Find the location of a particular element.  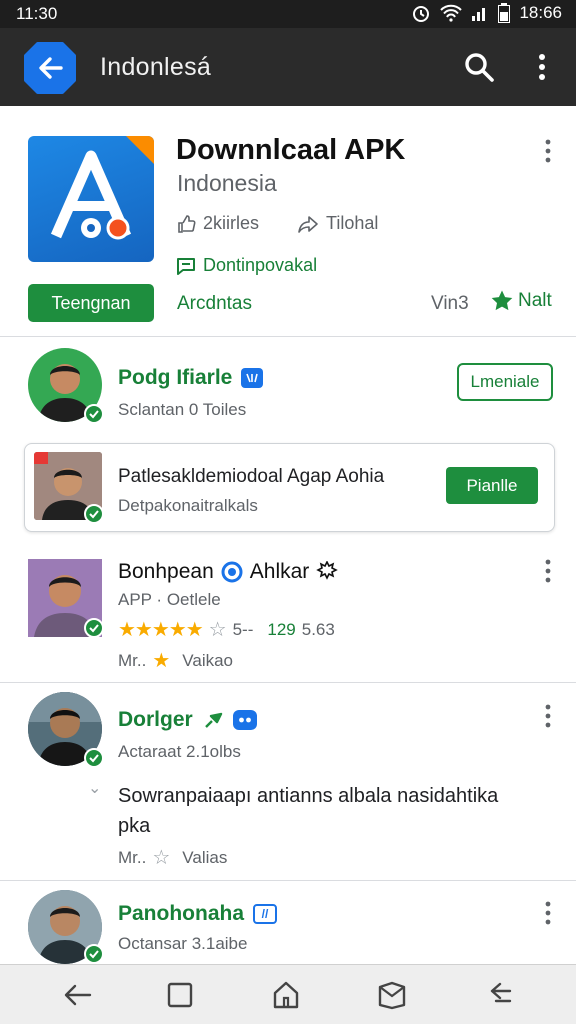

green-meta-label: Dontinpovakal is located at coordinates (260, 265).